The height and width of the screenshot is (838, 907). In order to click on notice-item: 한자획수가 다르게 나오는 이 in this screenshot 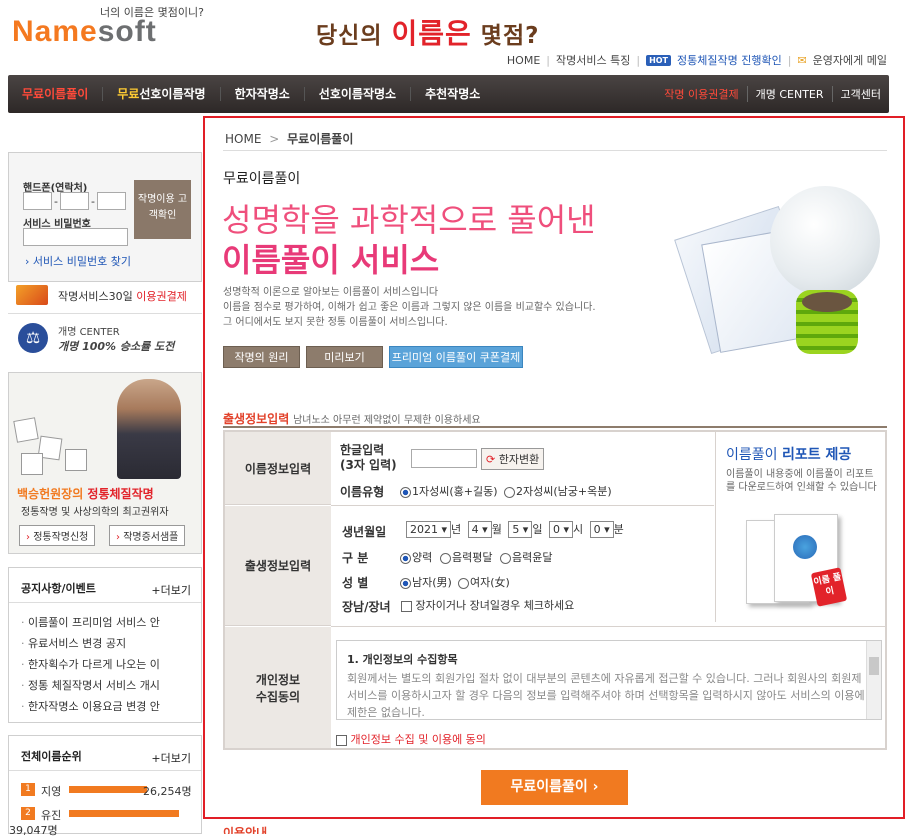, I will do `click(109, 664)`.